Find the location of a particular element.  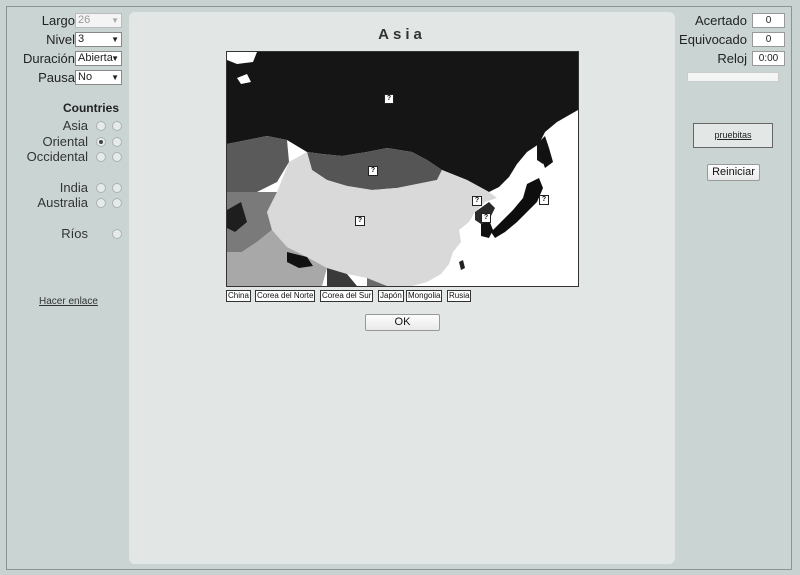

countries-title: Countries is located at coordinates (90, 108).